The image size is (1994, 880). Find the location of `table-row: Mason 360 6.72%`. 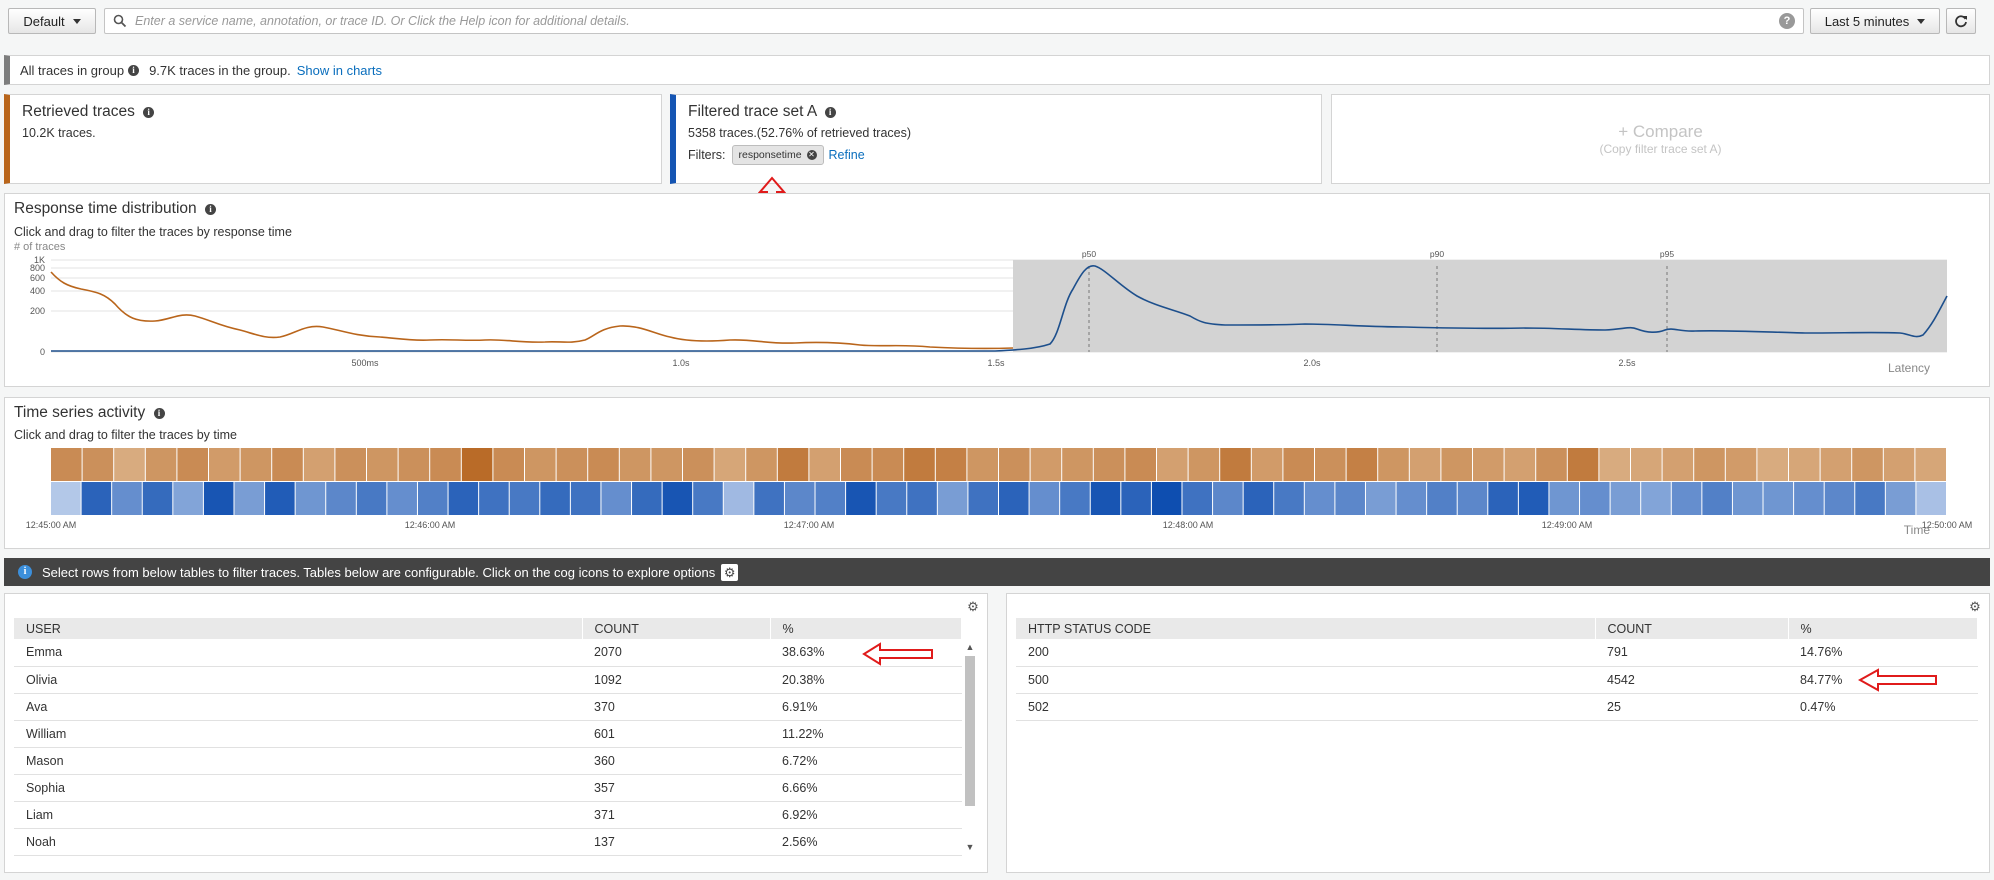

table-row: Mason 360 6.72% is located at coordinates (488, 761).